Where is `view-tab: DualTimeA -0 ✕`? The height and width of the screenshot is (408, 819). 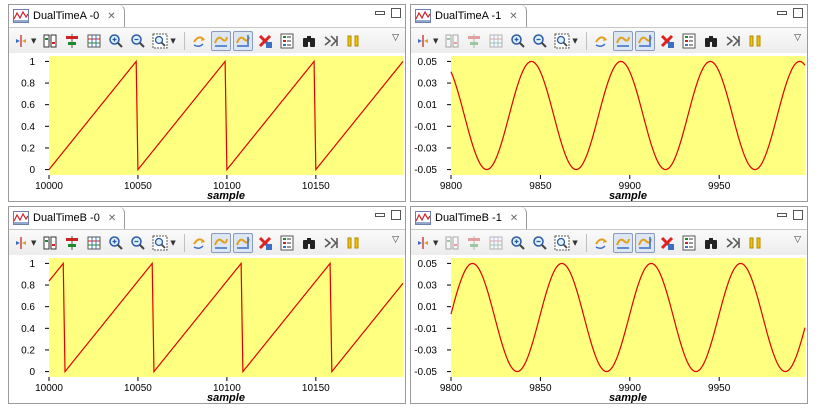
view-tab: DualTimeA -0 ✕ is located at coordinates (67, 16).